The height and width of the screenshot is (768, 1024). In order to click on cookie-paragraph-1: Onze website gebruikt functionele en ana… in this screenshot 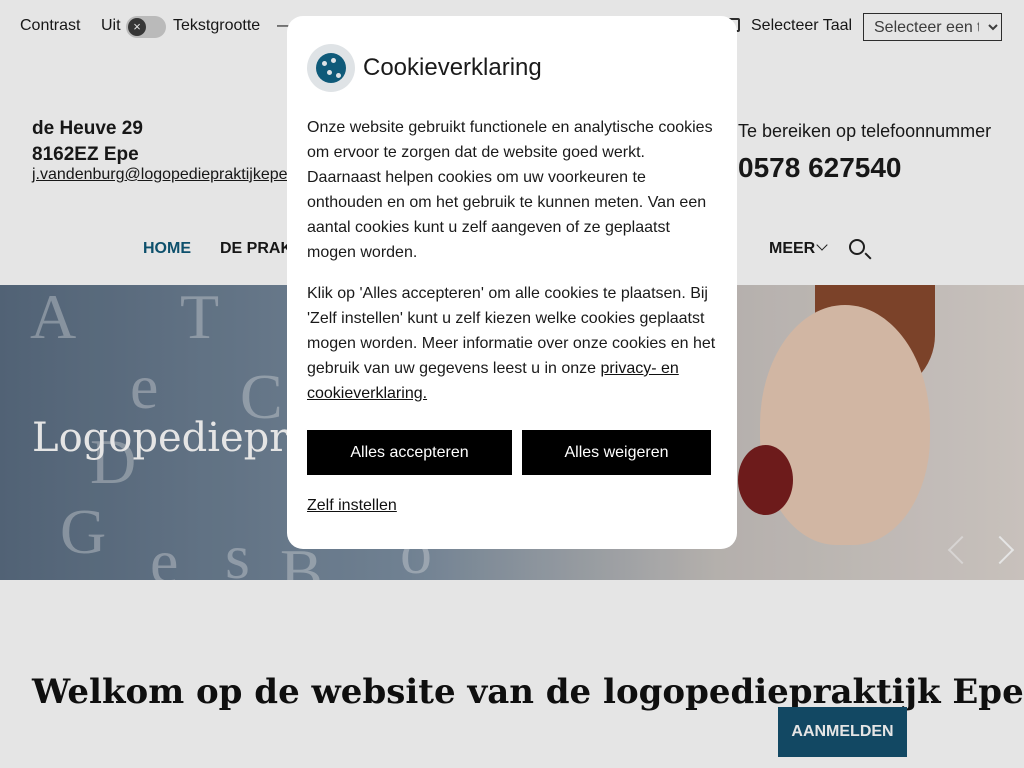, I will do `click(510, 190)`.